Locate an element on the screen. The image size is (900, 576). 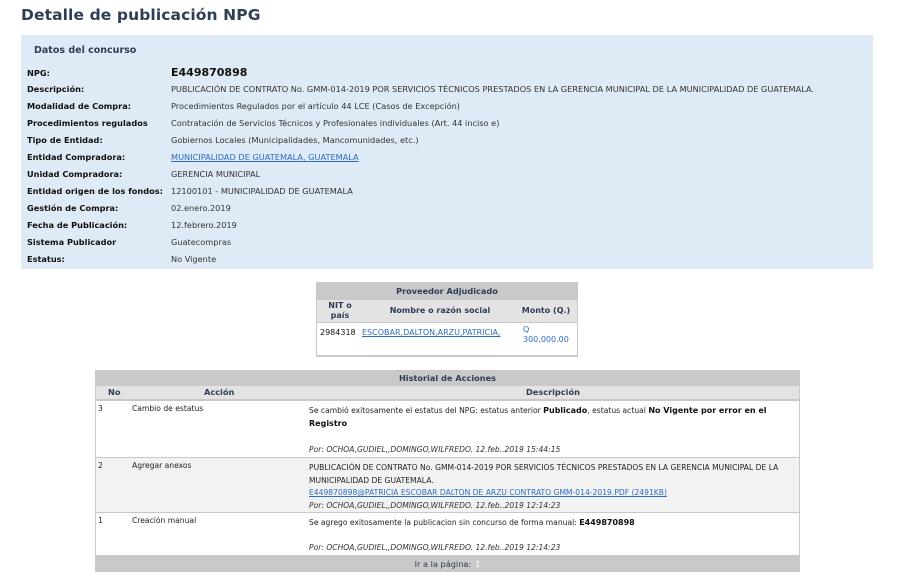
desc-bold: E449870898 is located at coordinates (607, 522).